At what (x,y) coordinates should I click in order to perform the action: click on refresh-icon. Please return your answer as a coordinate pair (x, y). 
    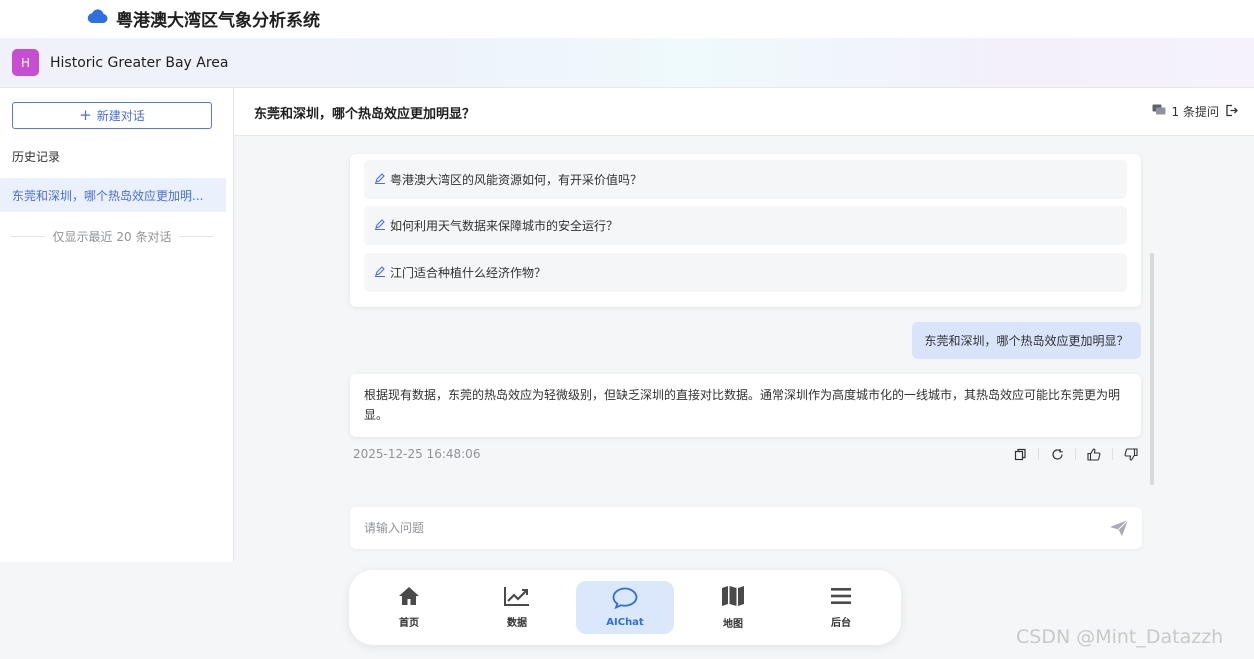
    Looking at the image, I should click on (1057, 454).